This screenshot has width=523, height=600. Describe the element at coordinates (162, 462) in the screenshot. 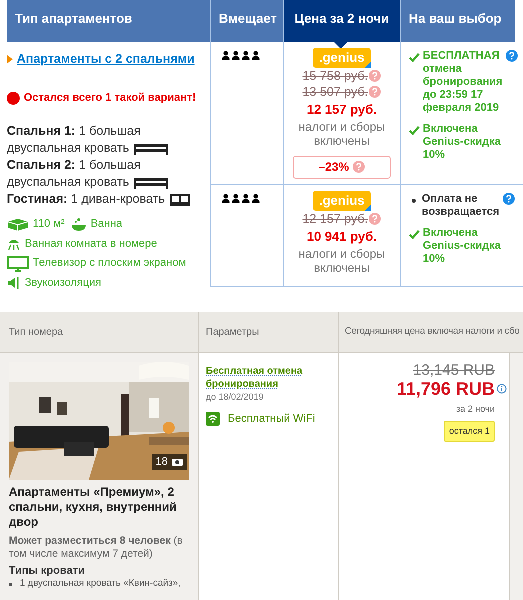

I see `photo-count: 18` at that location.